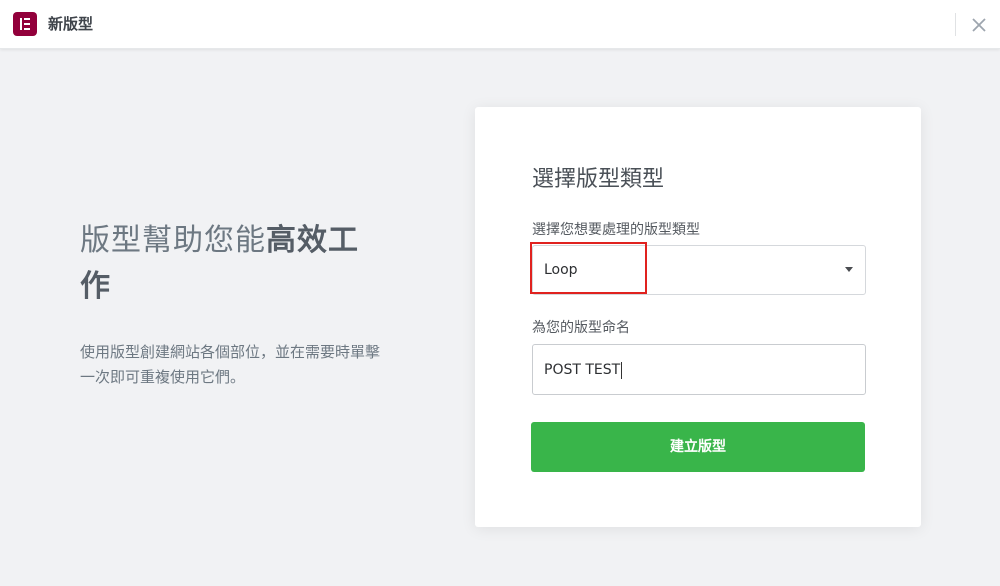 Image resolution: width=1000 pixels, height=586 pixels. Describe the element at coordinates (25, 24) in the screenshot. I see `elementor-logo-icon` at that location.